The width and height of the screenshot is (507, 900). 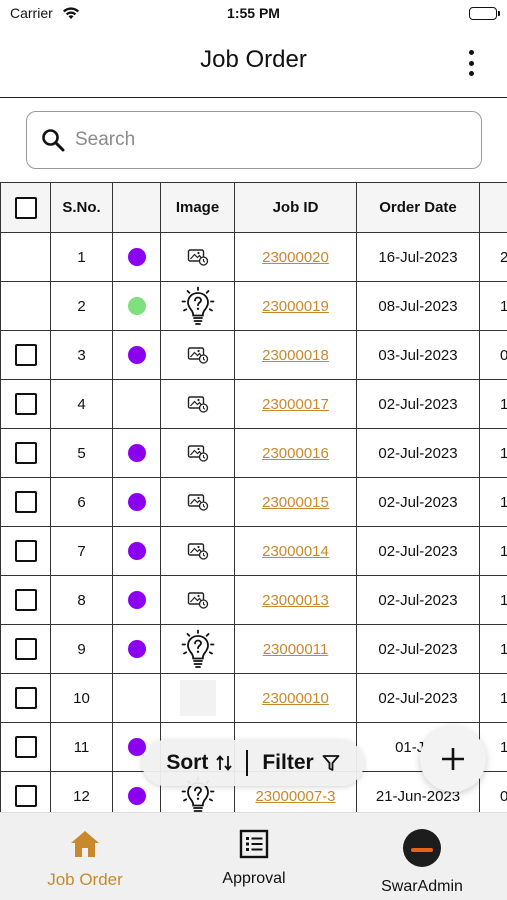 What do you see at coordinates (418, 207) in the screenshot?
I see `column-header-order-date: Order Date` at bounding box center [418, 207].